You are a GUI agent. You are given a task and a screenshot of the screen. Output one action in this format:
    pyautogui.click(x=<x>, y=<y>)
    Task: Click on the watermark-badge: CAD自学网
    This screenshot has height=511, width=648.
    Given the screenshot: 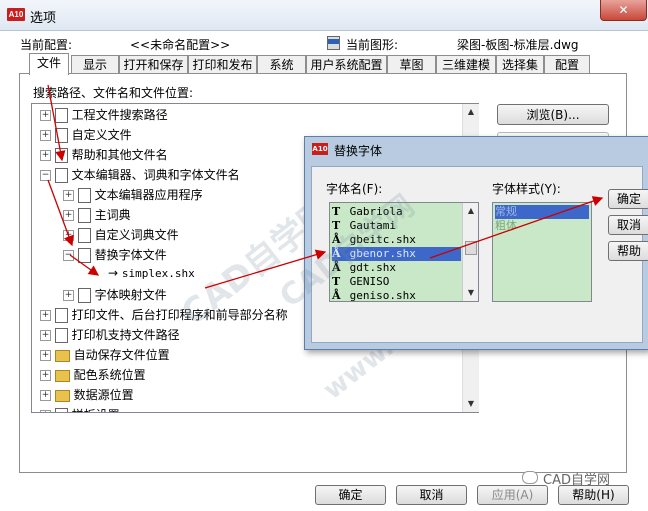 What is the action you would take?
    pyautogui.click(x=576, y=480)
    